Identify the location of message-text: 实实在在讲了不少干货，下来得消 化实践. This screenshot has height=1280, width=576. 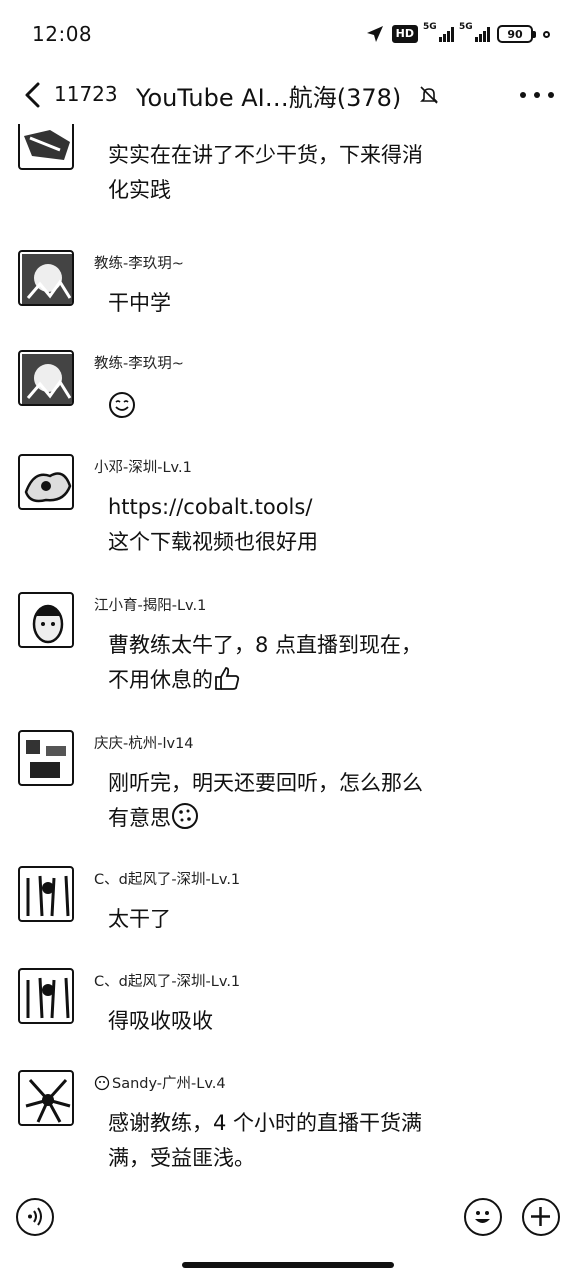
(298, 173).